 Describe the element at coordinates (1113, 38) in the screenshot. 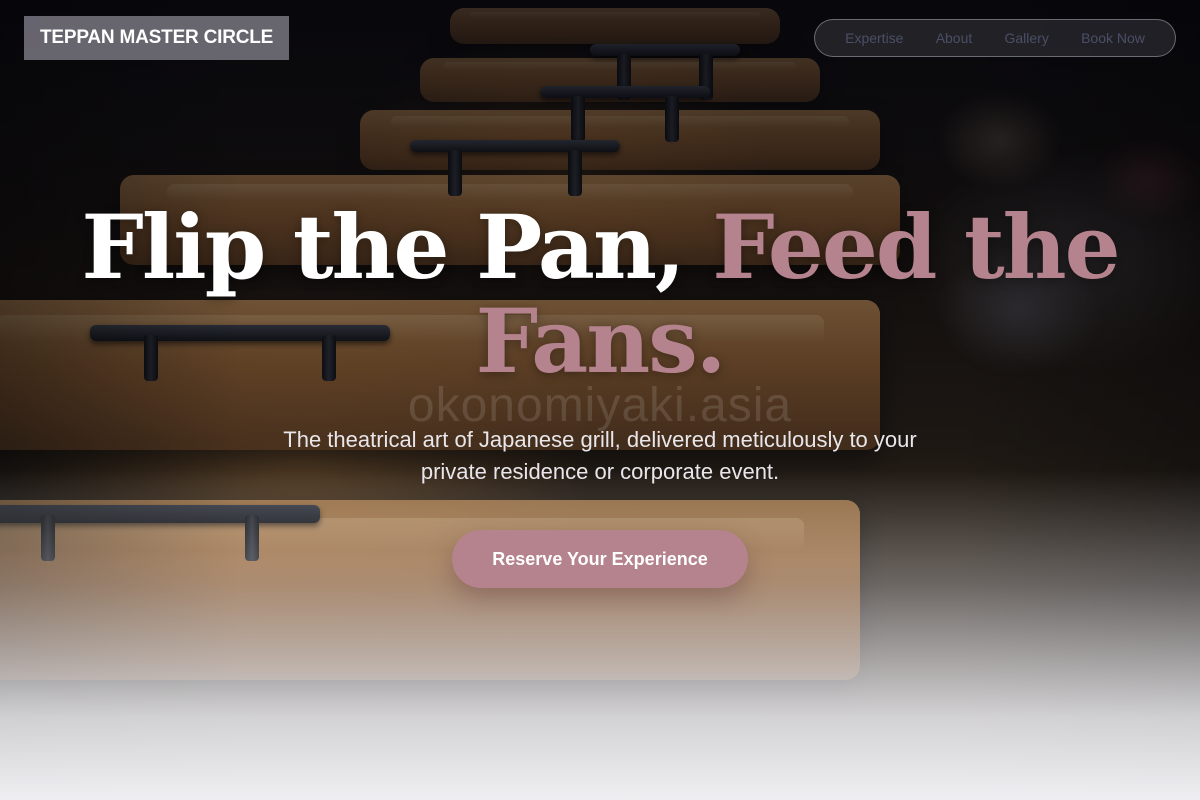

I see `nav-link-book-now: Book Now` at that location.